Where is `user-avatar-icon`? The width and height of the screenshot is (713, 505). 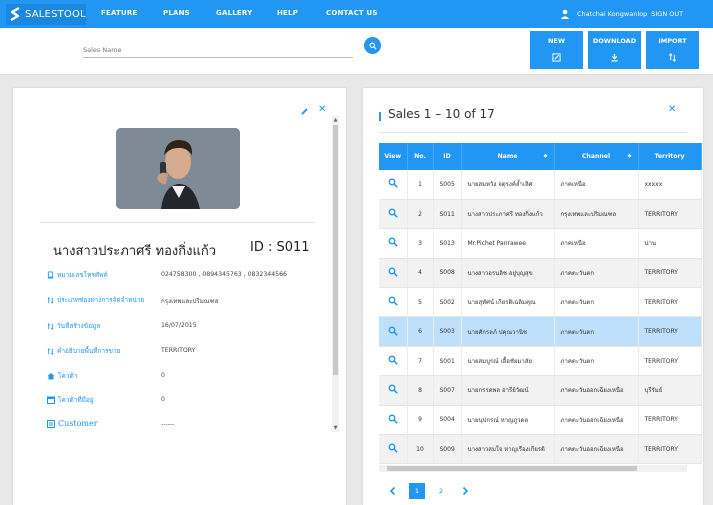 user-avatar-icon is located at coordinates (565, 14).